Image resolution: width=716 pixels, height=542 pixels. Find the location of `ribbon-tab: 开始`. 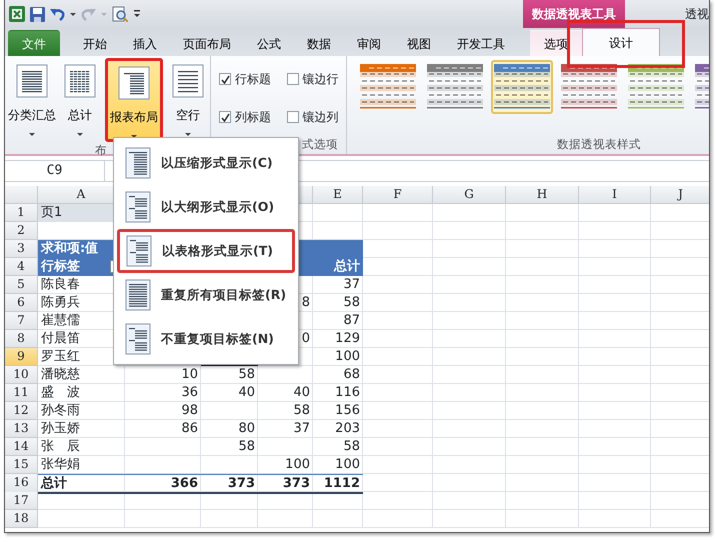

ribbon-tab: 开始 is located at coordinates (95, 43).